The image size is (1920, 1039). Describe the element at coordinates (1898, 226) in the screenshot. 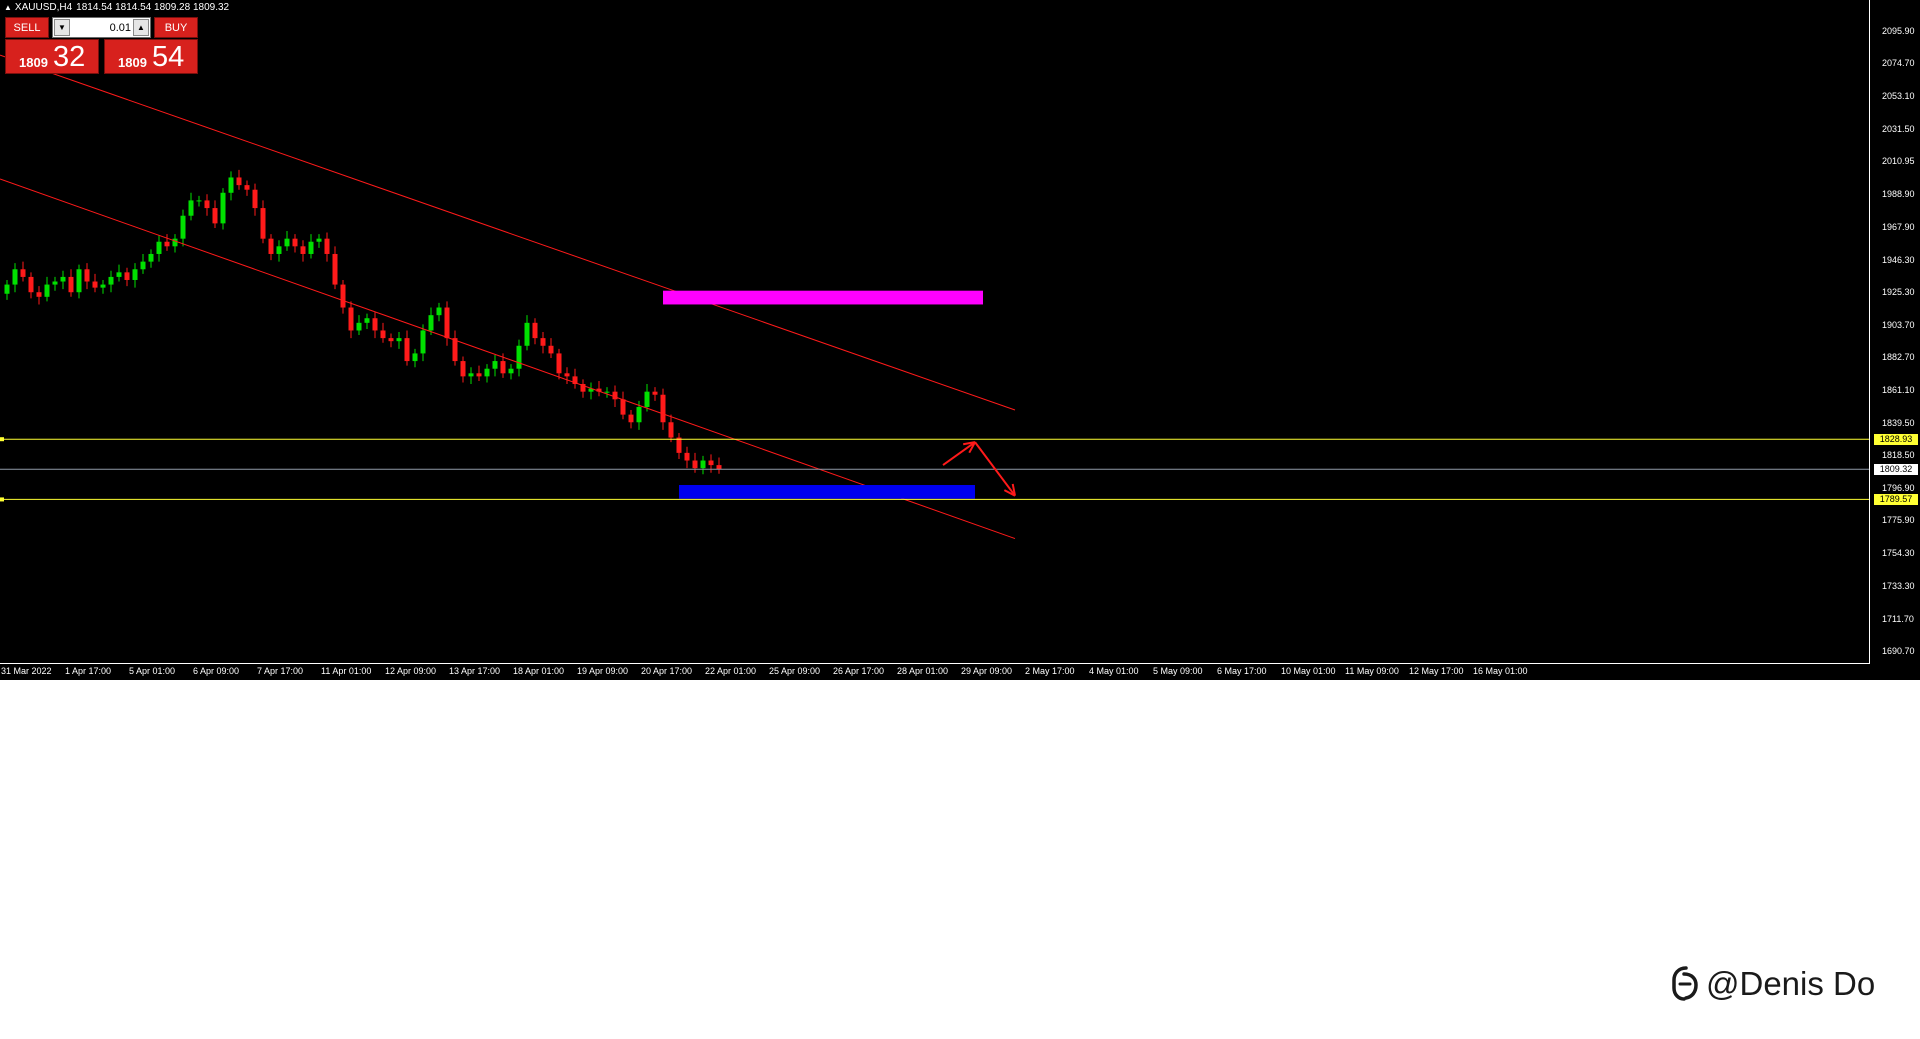

I see `price-tick-label: 1967.90` at that location.